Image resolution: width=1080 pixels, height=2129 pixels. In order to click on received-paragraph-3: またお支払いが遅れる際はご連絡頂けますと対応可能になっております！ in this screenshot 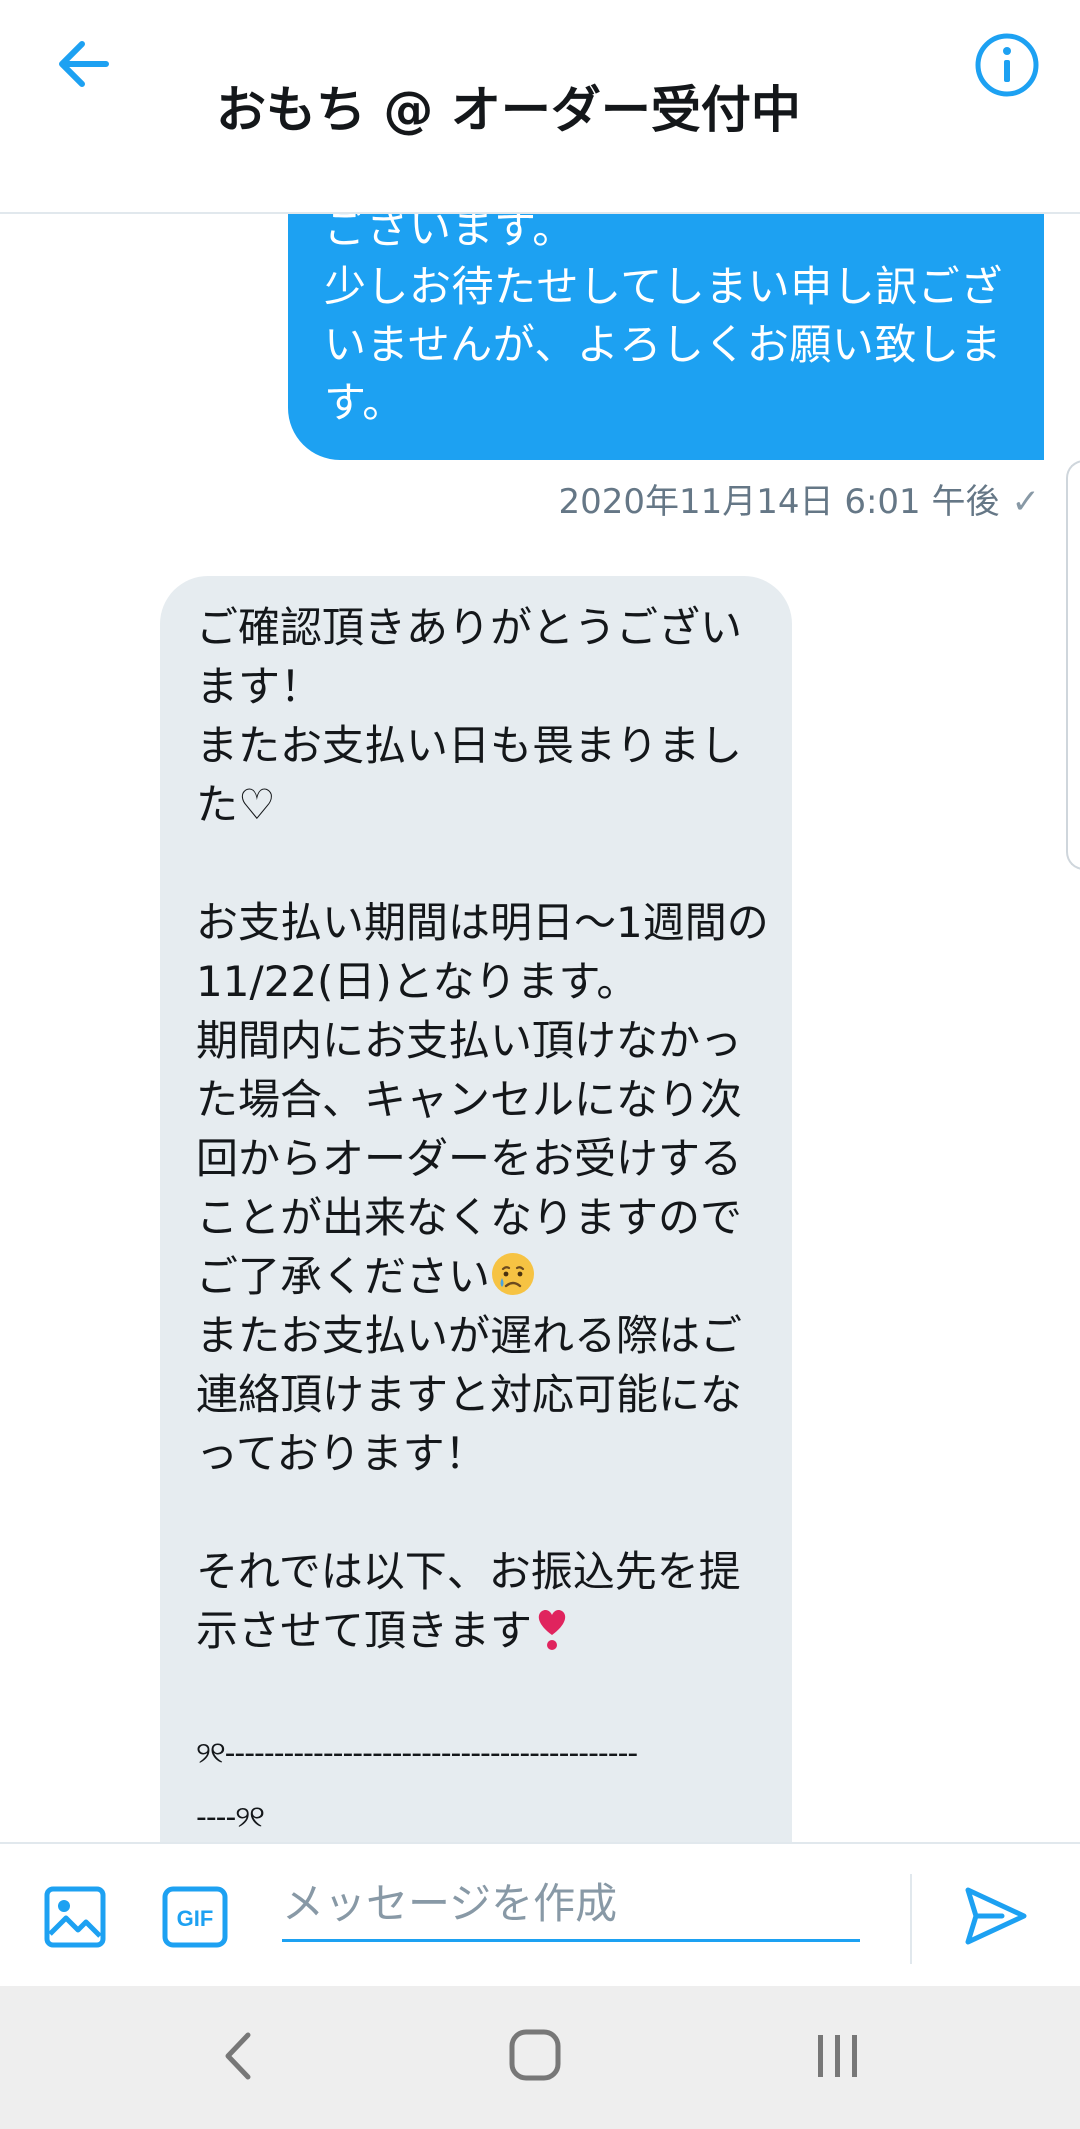, I will do `click(469, 1394)`.